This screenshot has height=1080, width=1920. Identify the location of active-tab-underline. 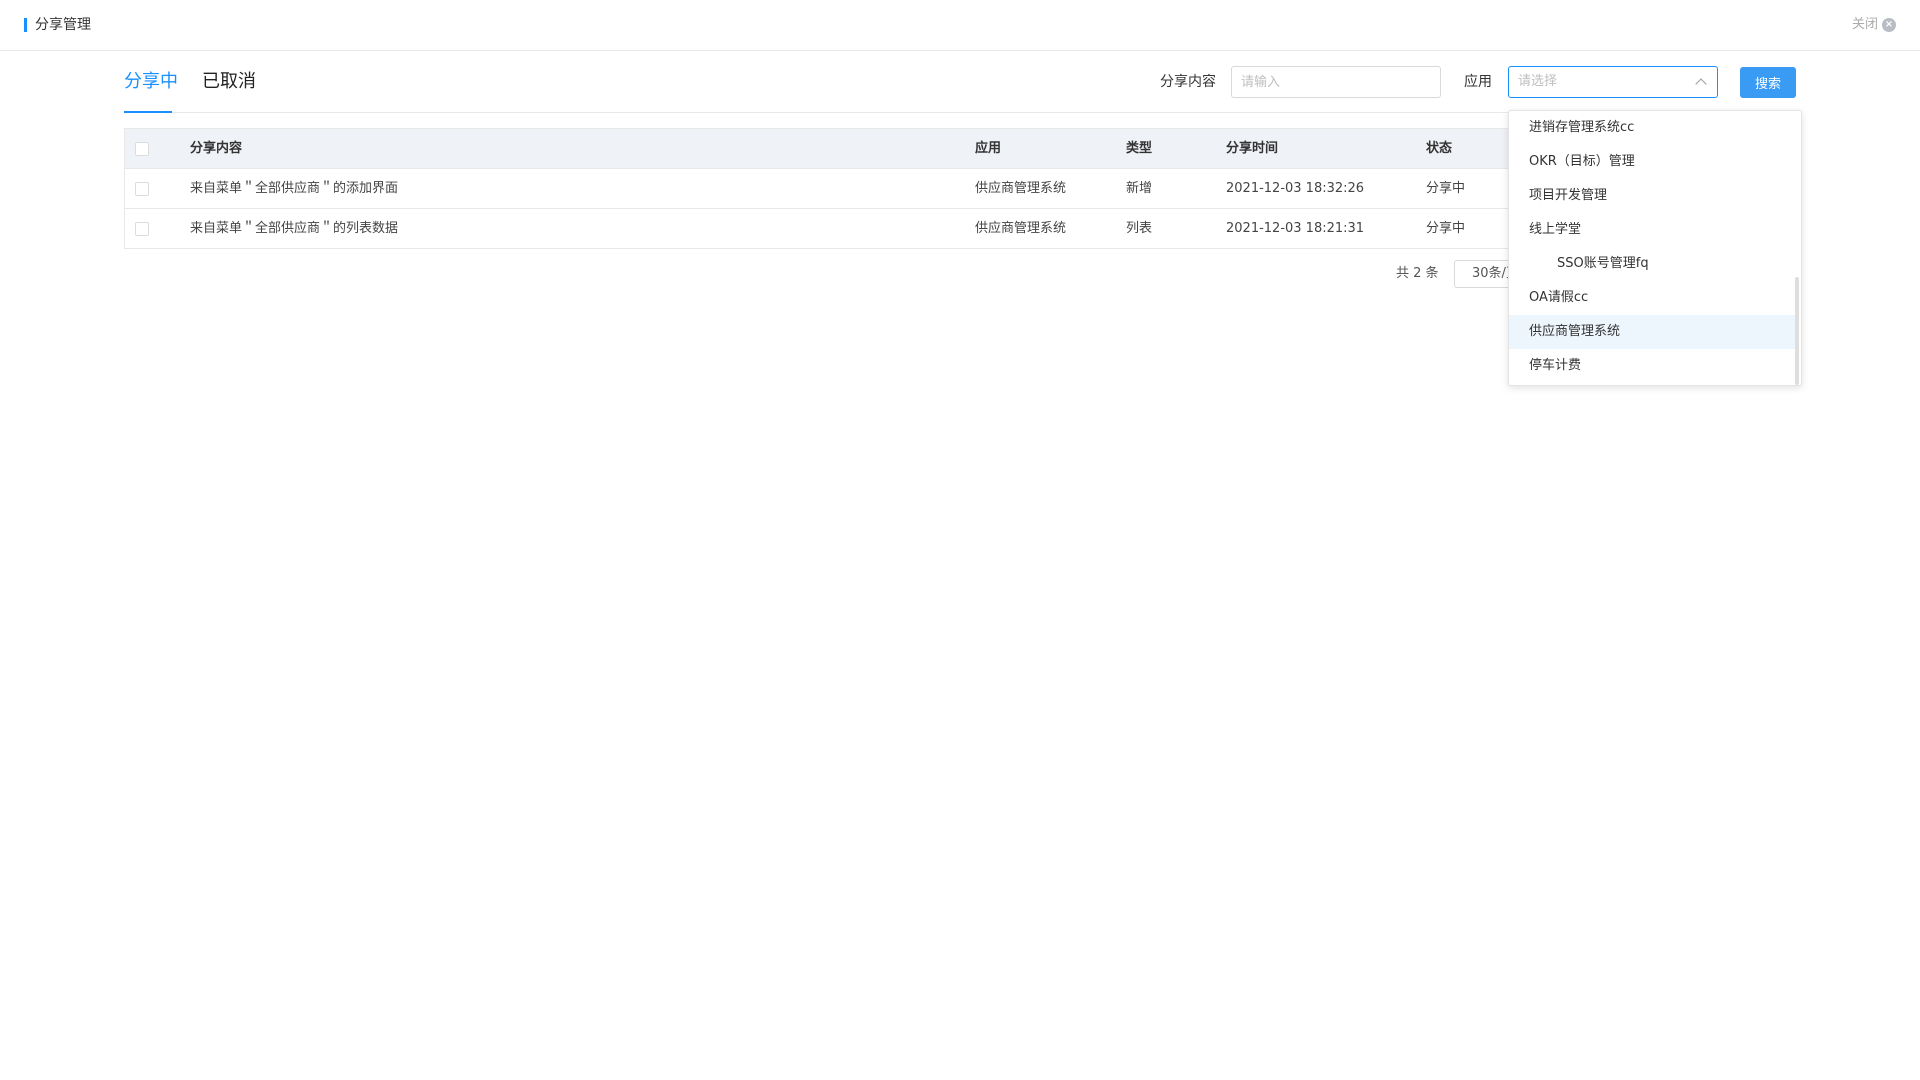
(148, 112).